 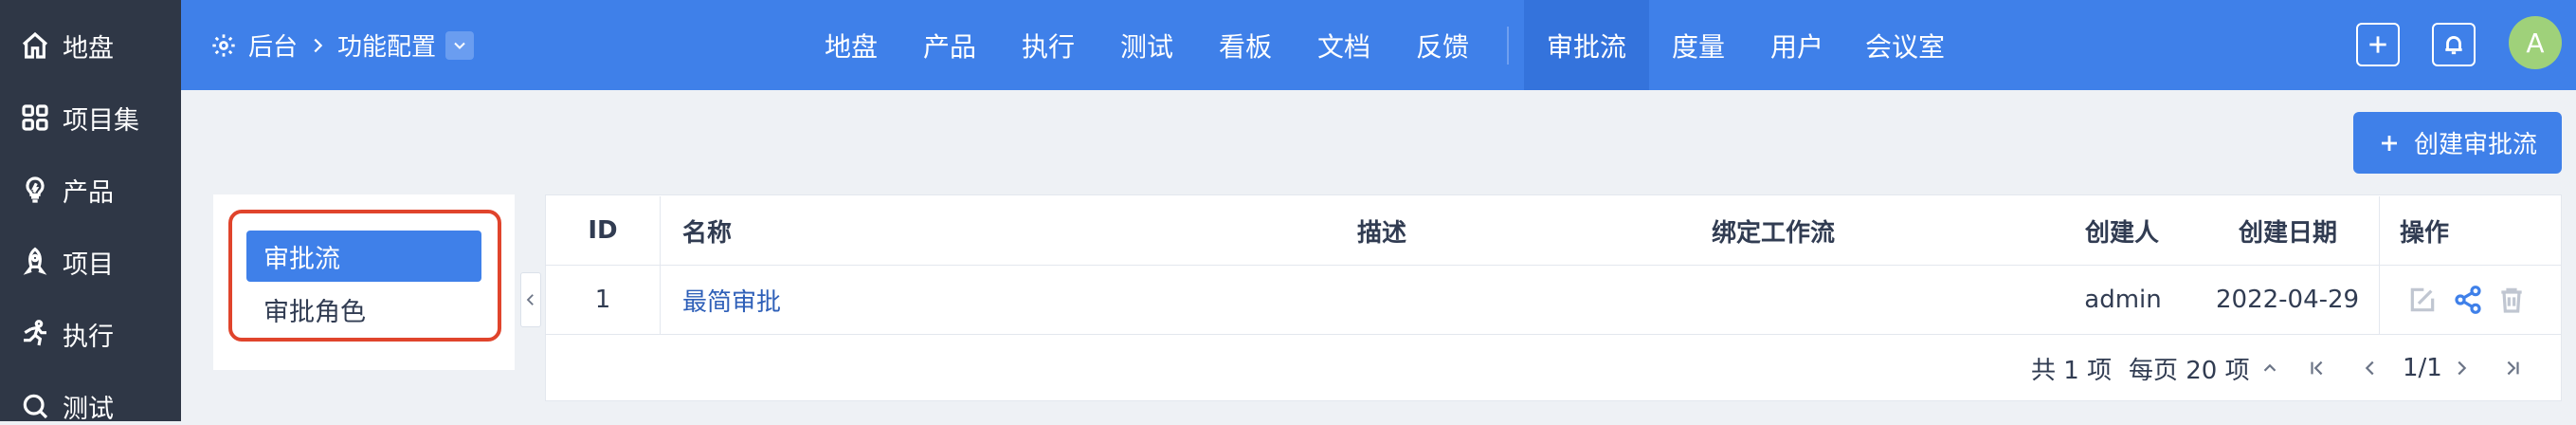 I want to click on column-header-actions: 操作, so click(x=2425, y=233).